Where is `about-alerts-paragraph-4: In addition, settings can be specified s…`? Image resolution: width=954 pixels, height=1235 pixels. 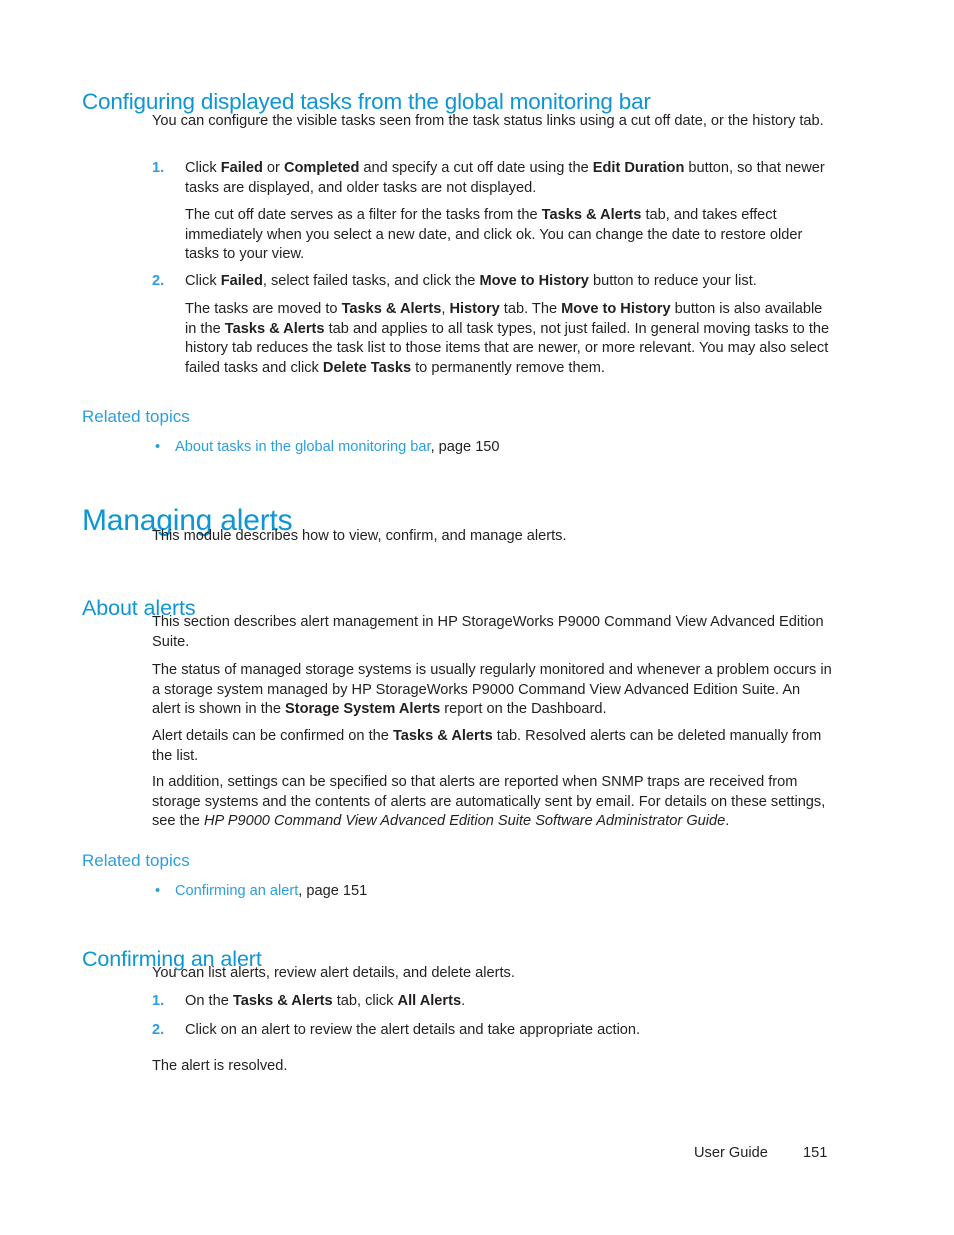
about-alerts-paragraph-4: In addition, settings can be specified s… is located at coordinates (492, 802).